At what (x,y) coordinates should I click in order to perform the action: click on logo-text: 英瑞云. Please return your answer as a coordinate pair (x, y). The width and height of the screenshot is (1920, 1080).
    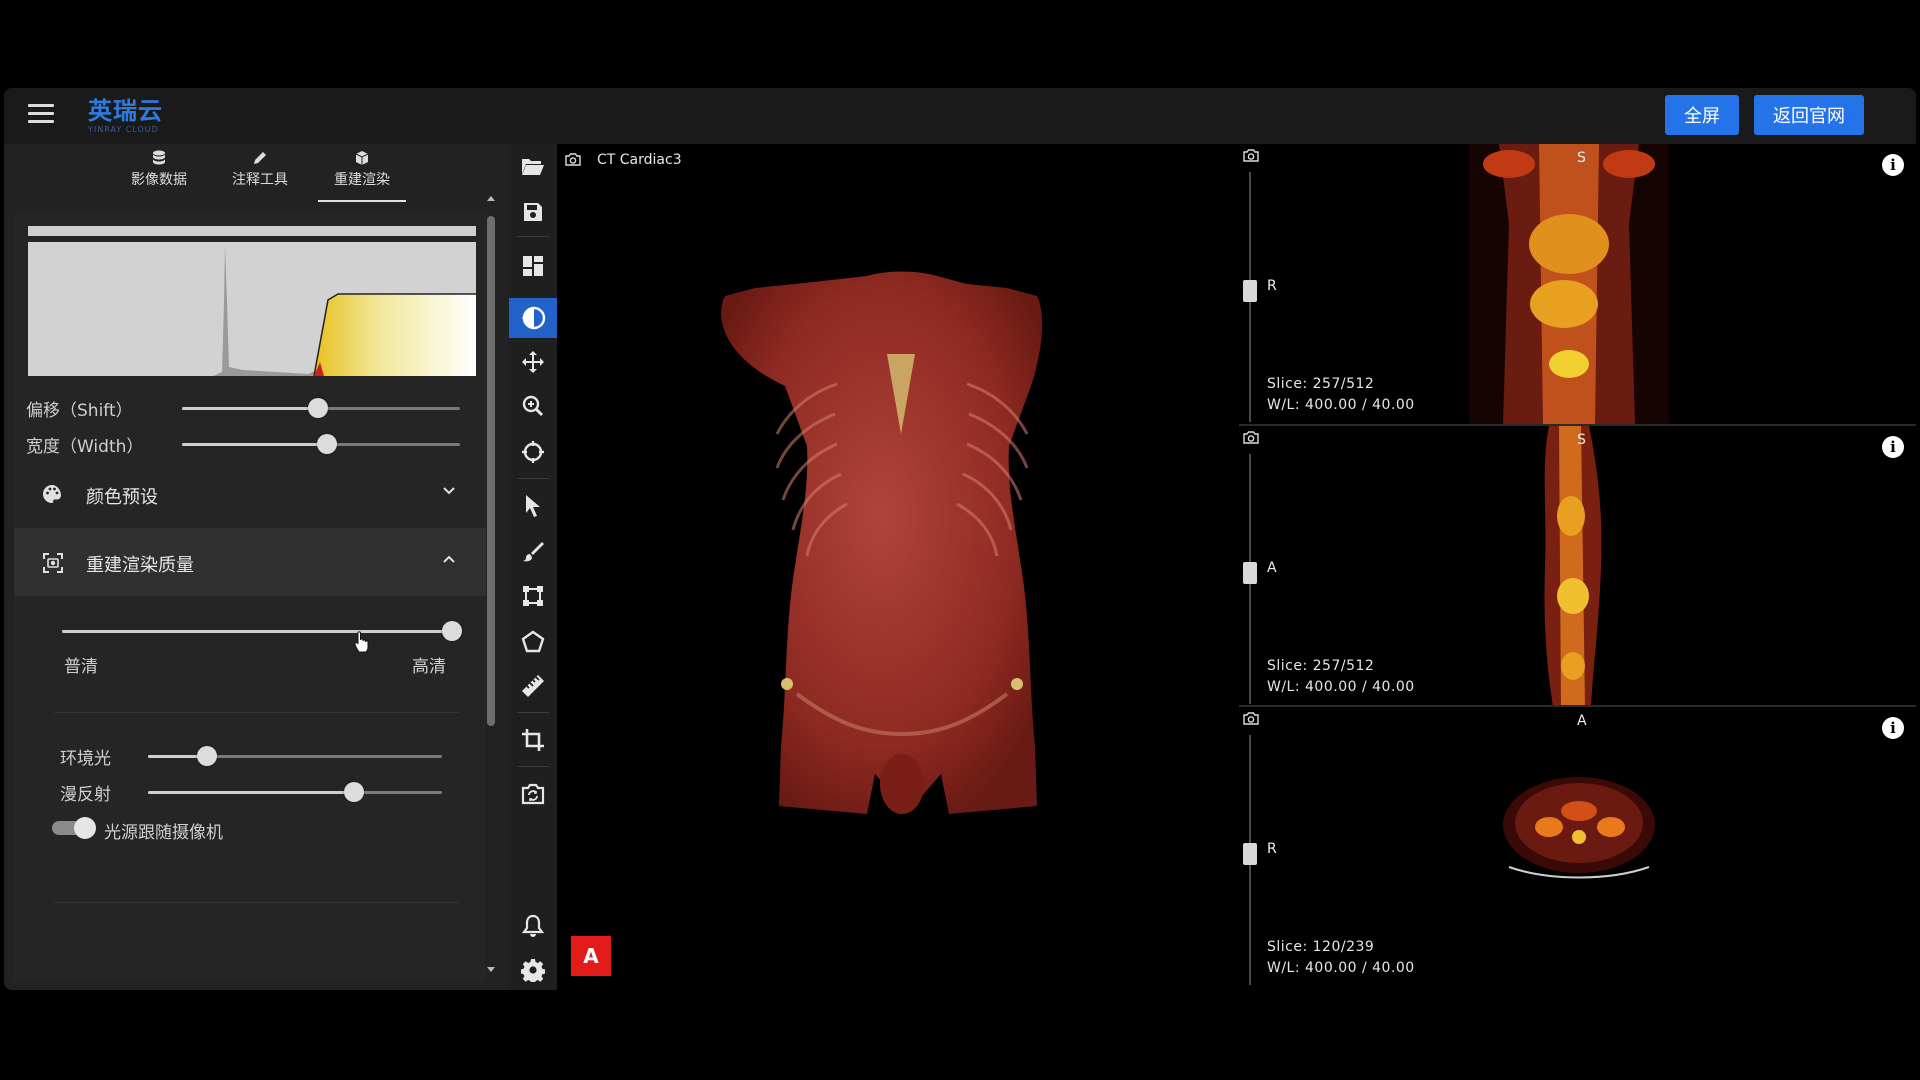
    Looking at the image, I should click on (125, 111).